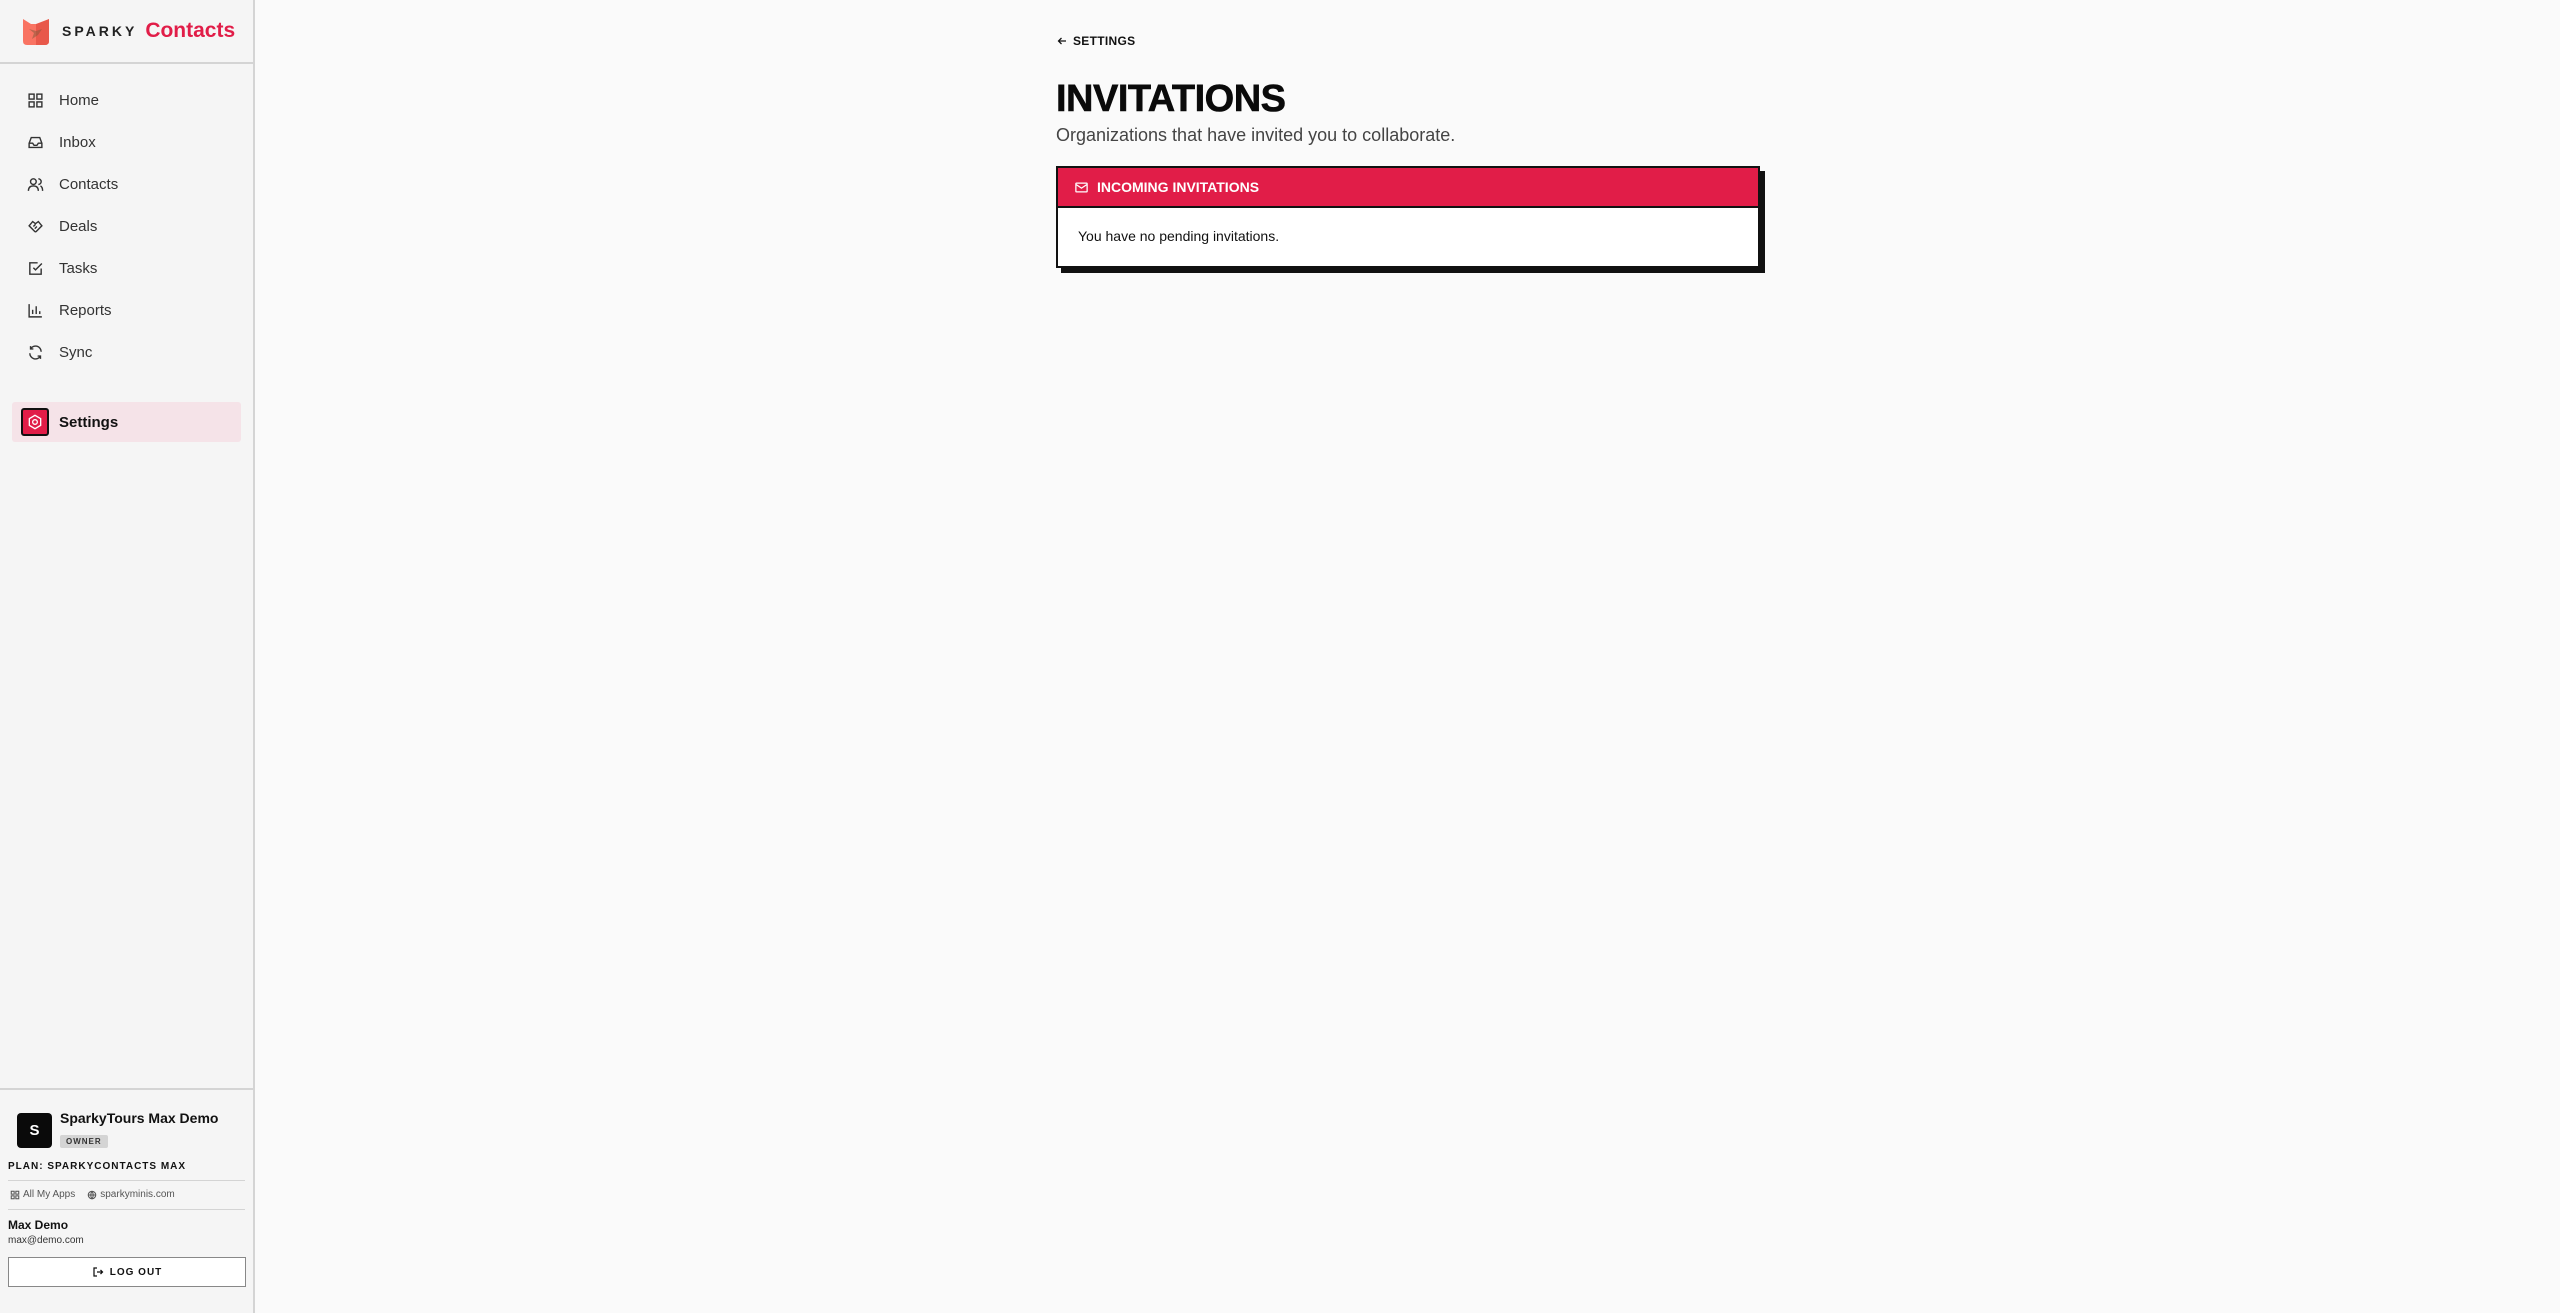 The width and height of the screenshot is (2560, 1313). What do you see at coordinates (89, 184) in the screenshot?
I see `sidebar-item-label: Contacts` at bounding box center [89, 184].